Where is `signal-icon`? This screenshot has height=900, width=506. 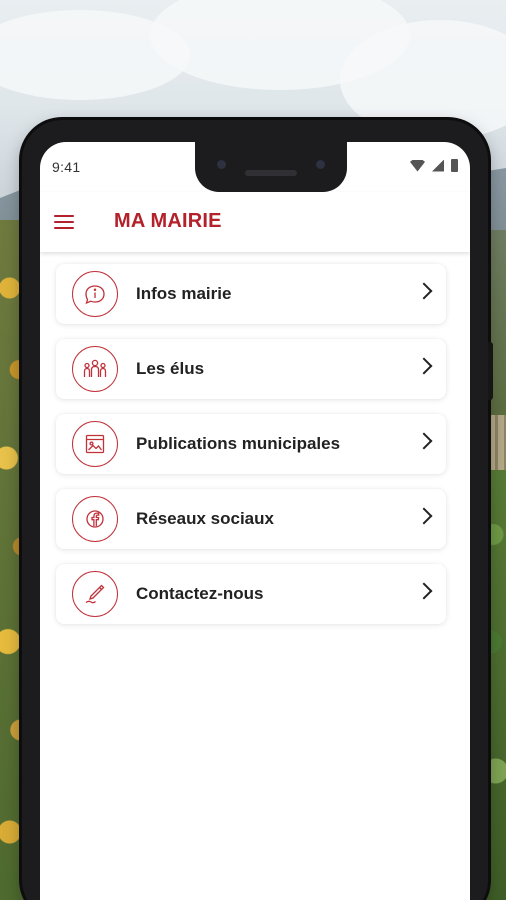
signal-icon is located at coordinates (438, 165).